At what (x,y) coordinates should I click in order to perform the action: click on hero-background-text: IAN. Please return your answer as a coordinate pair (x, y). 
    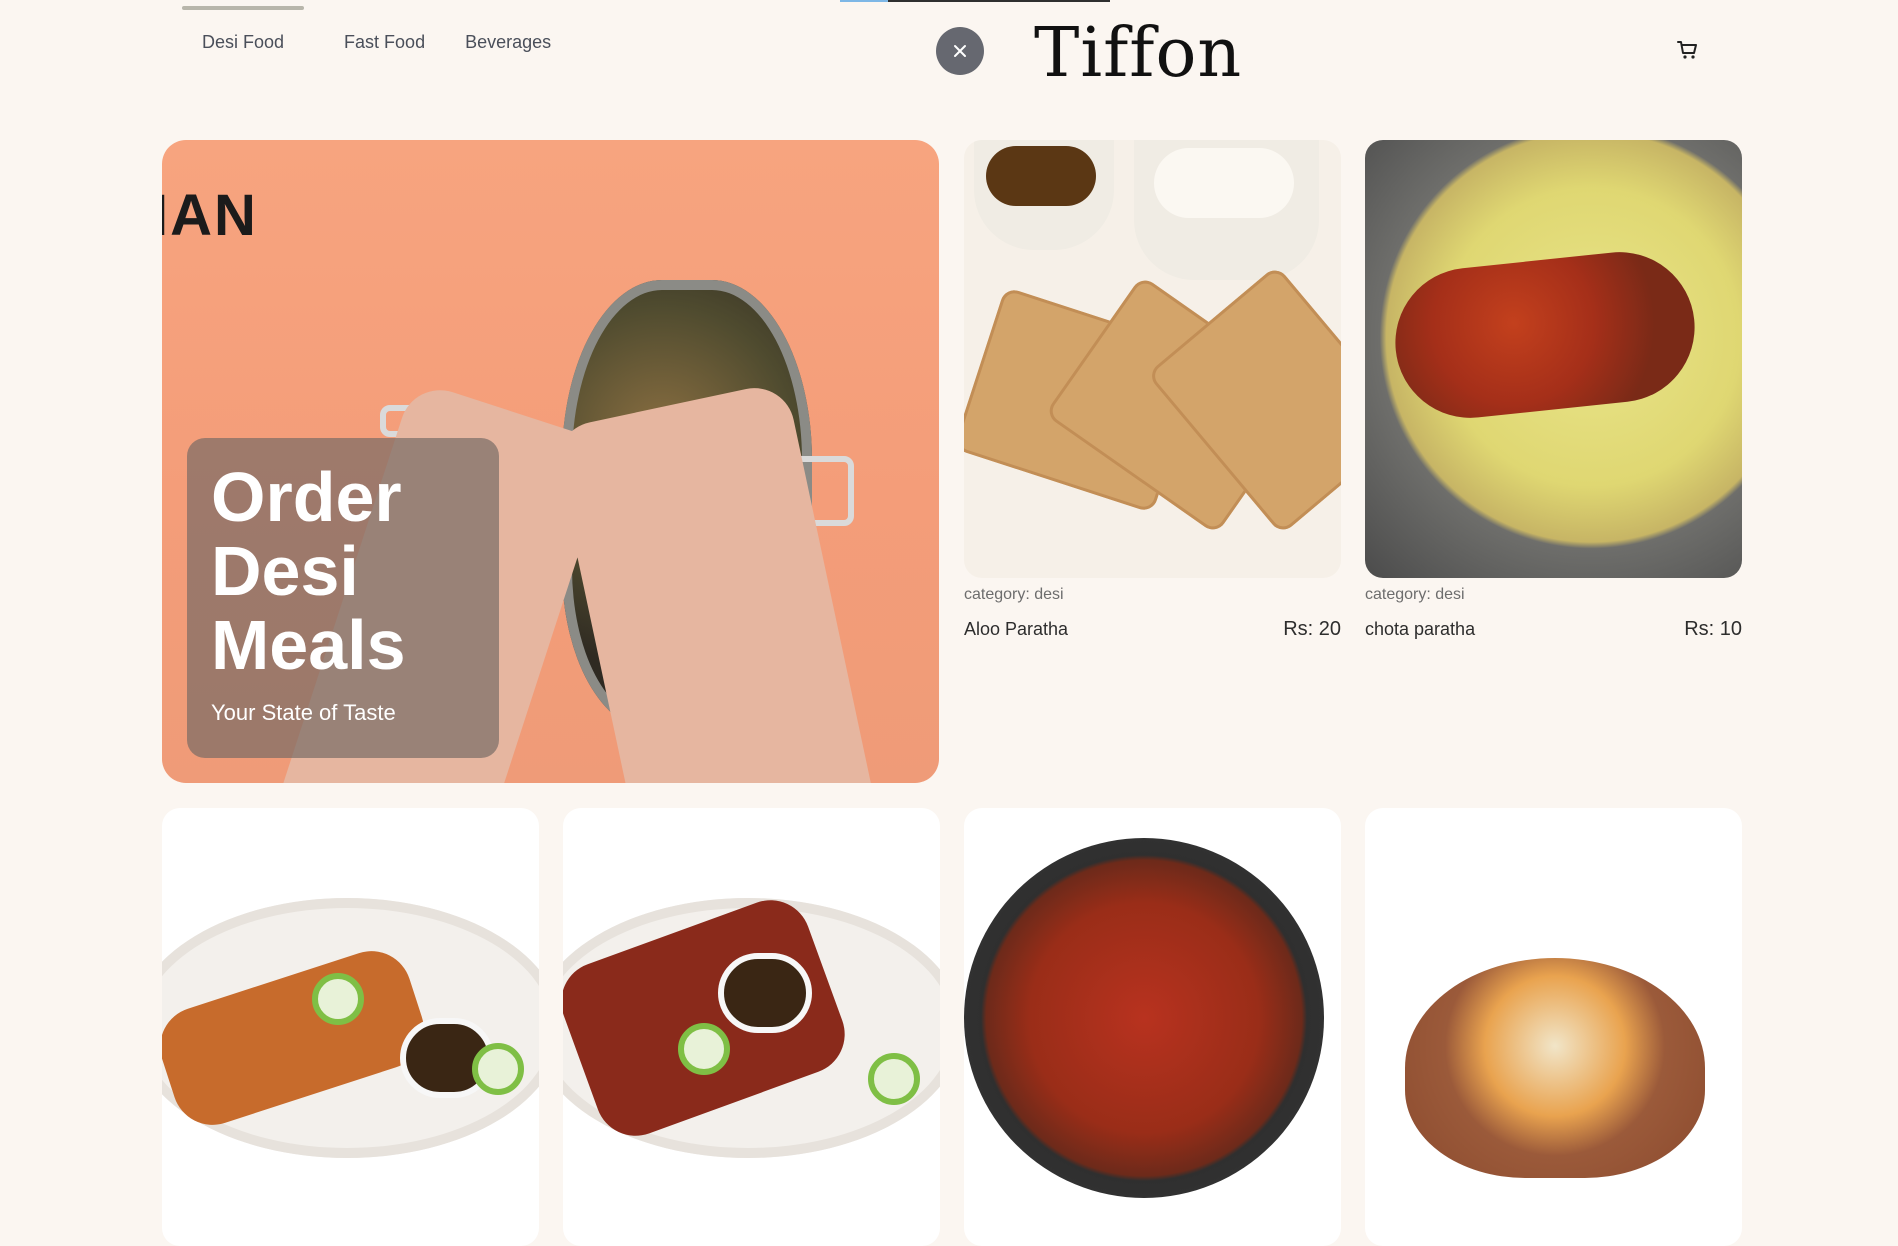
    Looking at the image, I should click on (210, 215).